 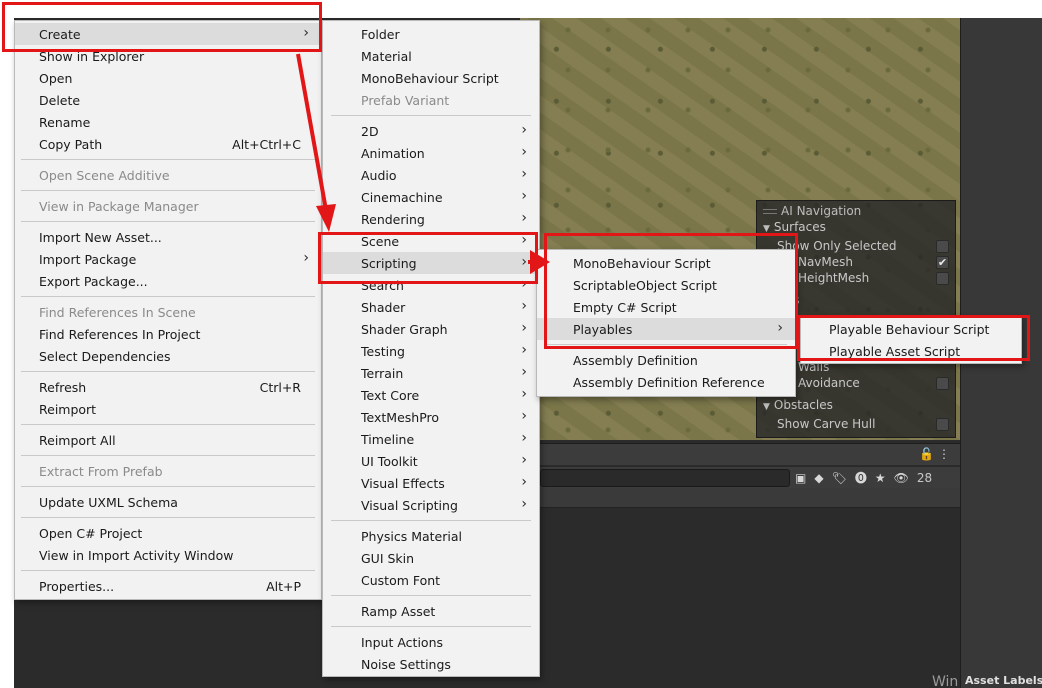 What do you see at coordinates (168, 56) in the screenshot?
I see `menu-item-show-in-explorer: Show in Explorer` at bounding box center [168, 56].